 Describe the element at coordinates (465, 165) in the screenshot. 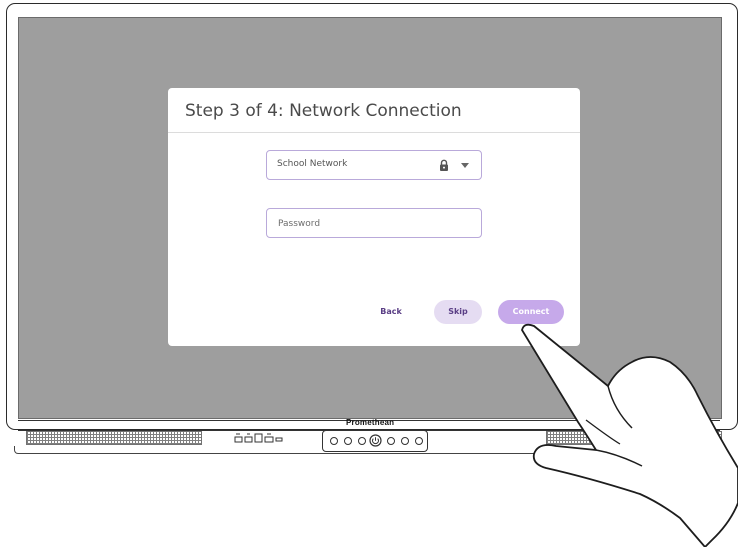

I see `chevron-down-icon` at that location.